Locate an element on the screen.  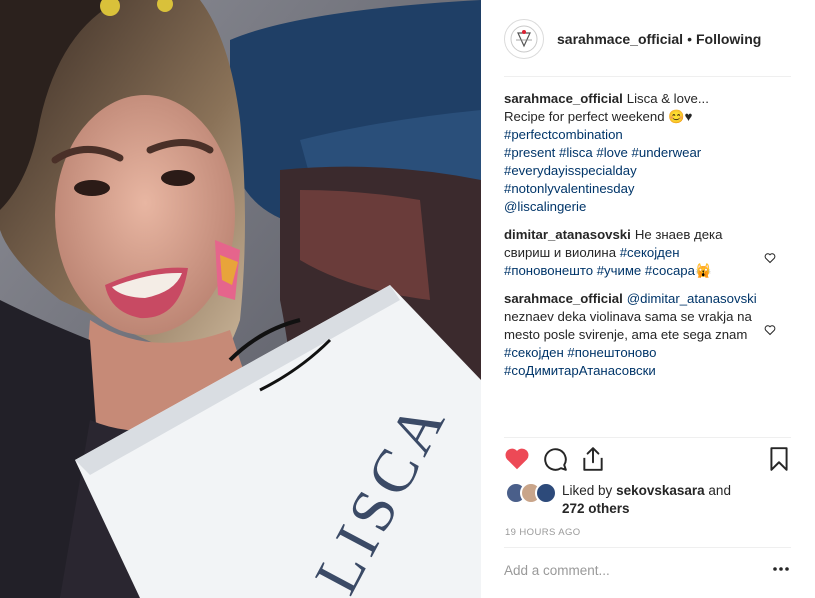
likes-prefix: Liked by is located at coordinates (587, 490).